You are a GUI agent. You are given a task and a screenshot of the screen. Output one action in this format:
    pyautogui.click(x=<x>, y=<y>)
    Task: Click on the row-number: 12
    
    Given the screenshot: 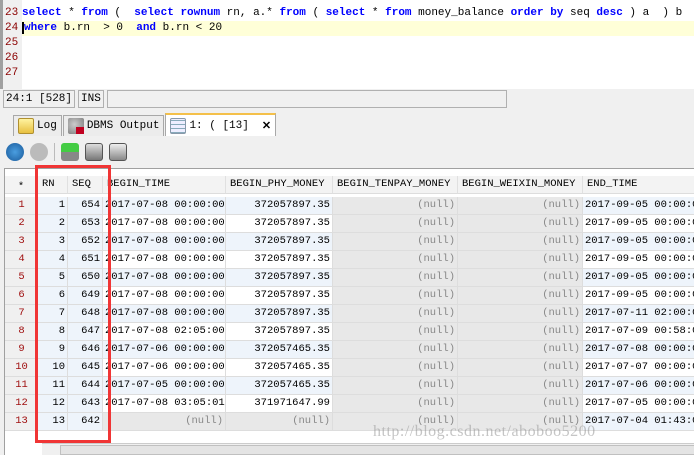 What is the action you would take?
    pyautogui.click(x=21, y=404)
    